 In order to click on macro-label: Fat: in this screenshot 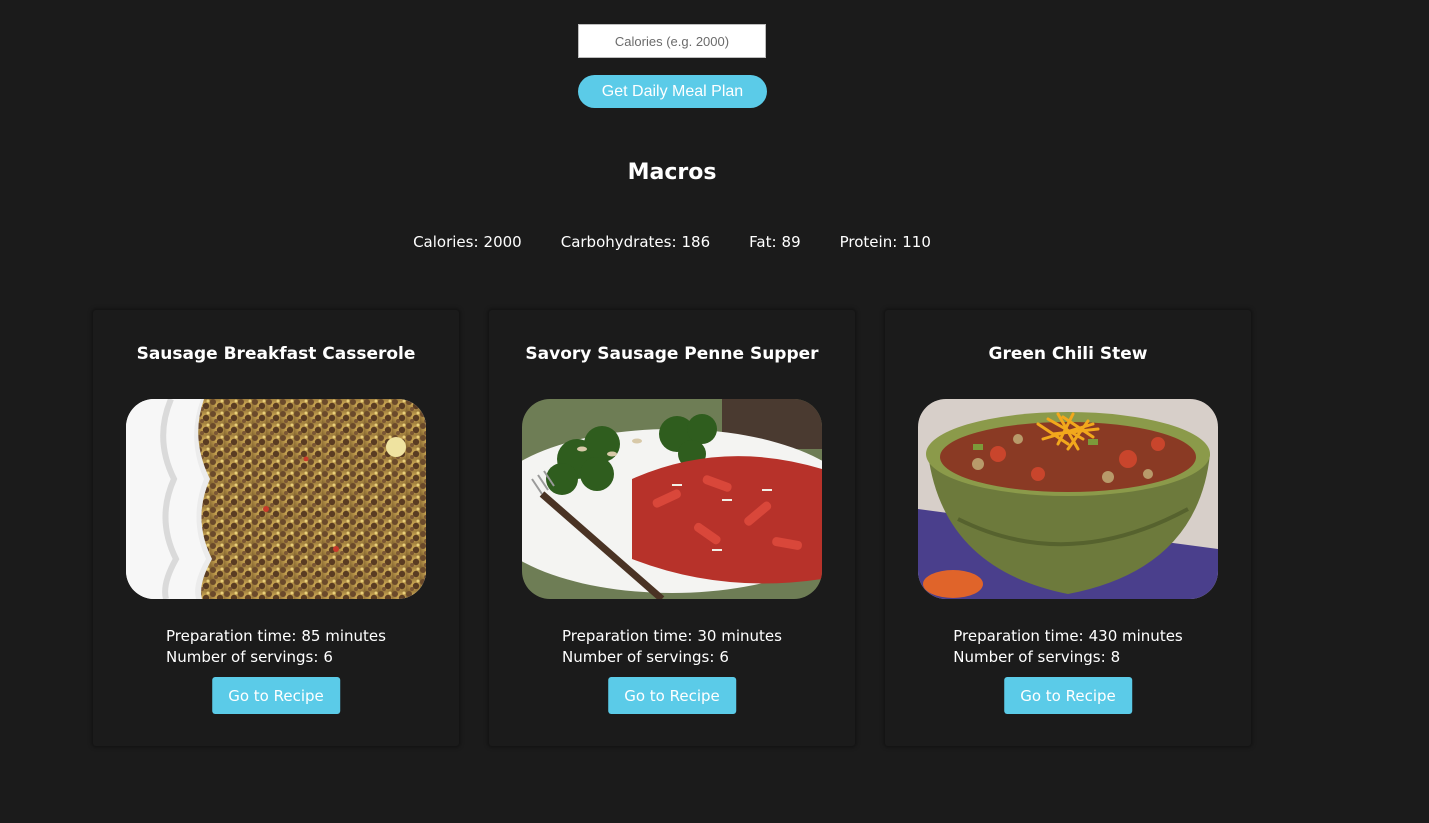, I will do `click(763, 242)`.